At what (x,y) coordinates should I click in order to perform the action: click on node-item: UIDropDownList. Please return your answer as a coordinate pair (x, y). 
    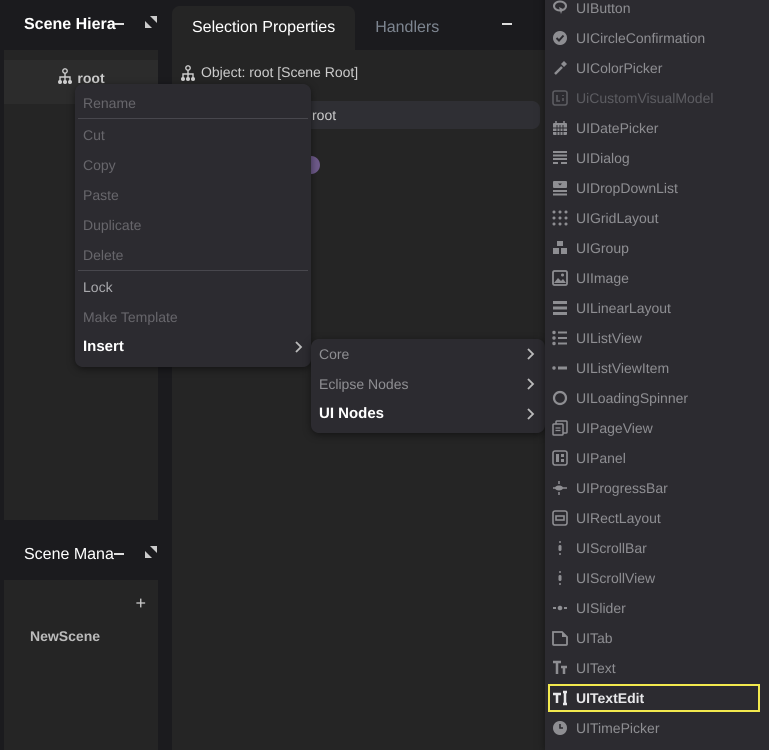
    Looking at the image, I should click on (657, 188).